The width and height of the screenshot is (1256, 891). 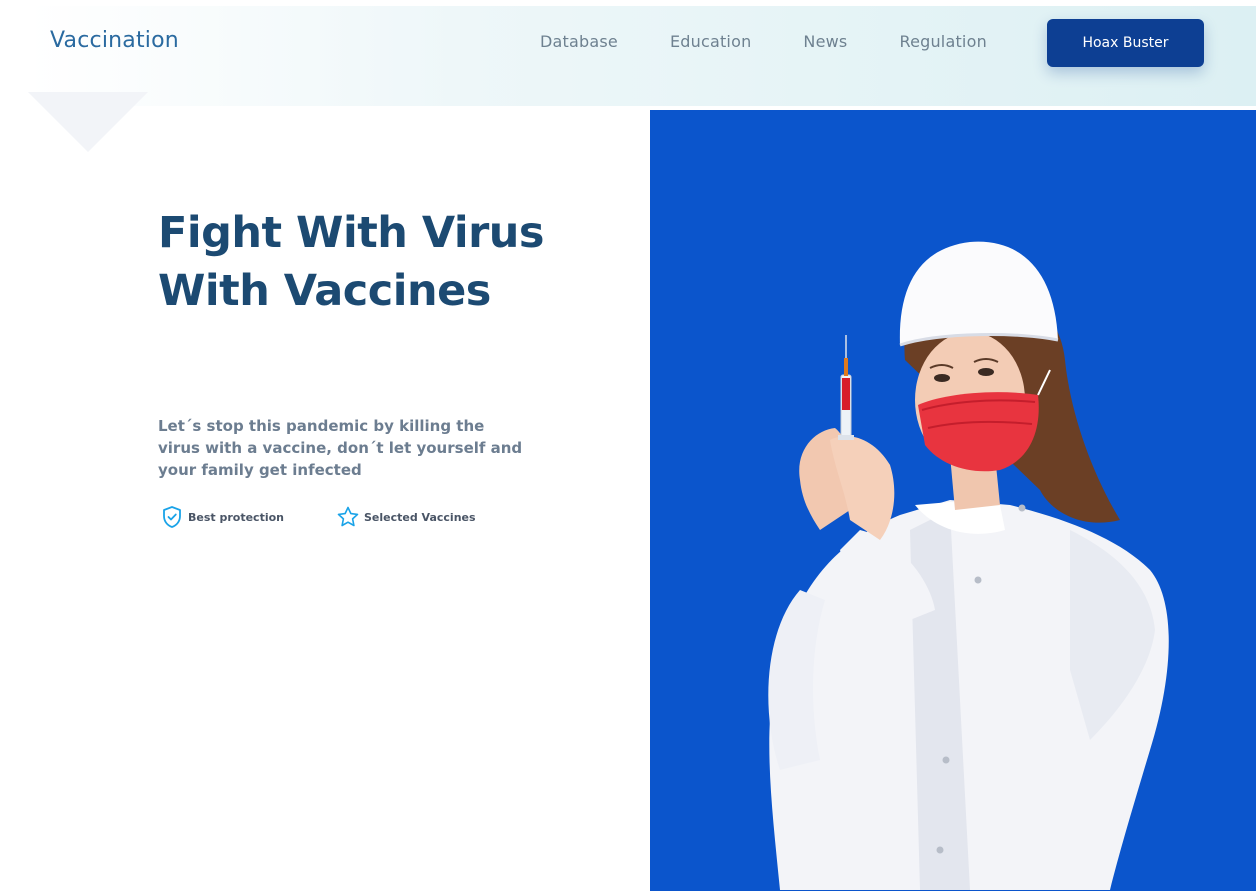 What do you see at coordinates (88, 122) in the screenshot?
I see `header-decoration` at bounding box center [88, 122].